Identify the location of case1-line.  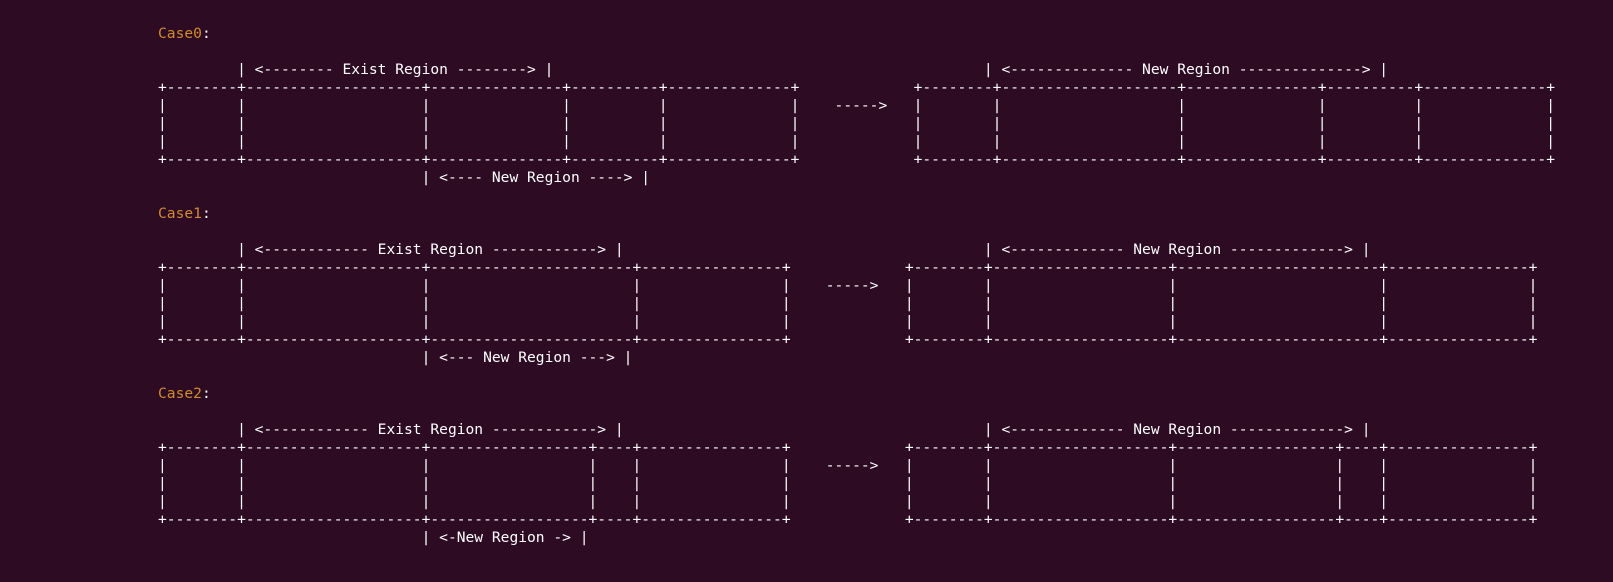
(847, 232).